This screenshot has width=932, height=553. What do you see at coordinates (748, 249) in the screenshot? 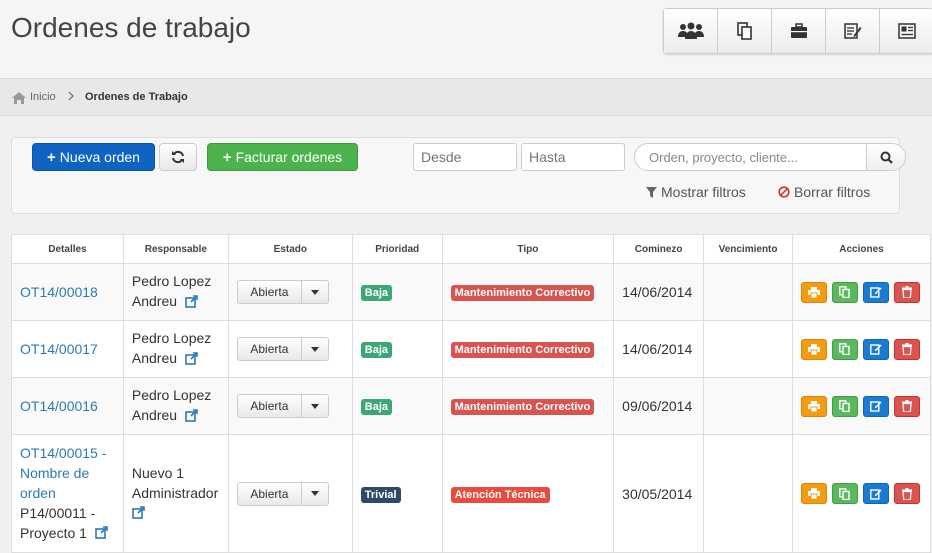
I see `header-vencimiento: Vencimiento` at bounding box center [748, 249].